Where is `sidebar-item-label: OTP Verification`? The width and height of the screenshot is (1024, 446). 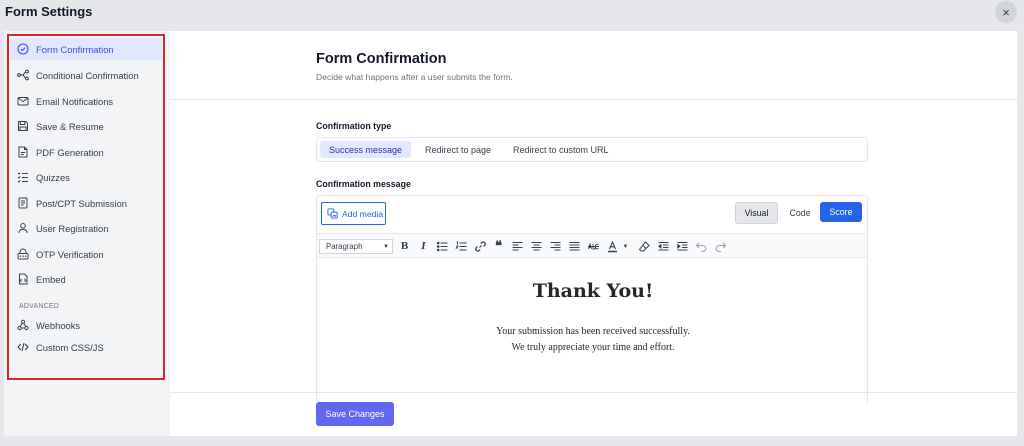
sidebar-item-label: OTP Verification is located at coordinates (70, 254).